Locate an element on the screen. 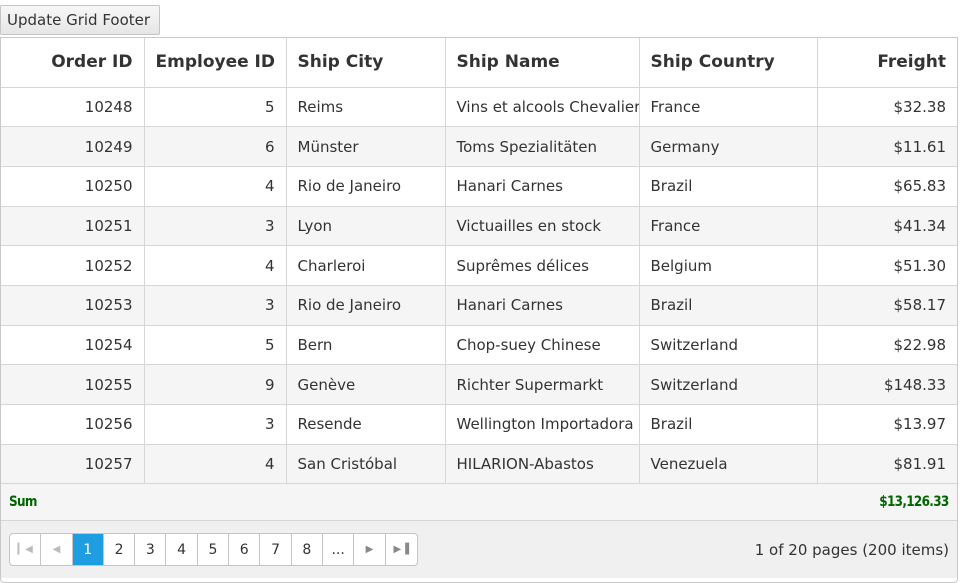  page-button-1: 1 is located at coordinates (88, 550).